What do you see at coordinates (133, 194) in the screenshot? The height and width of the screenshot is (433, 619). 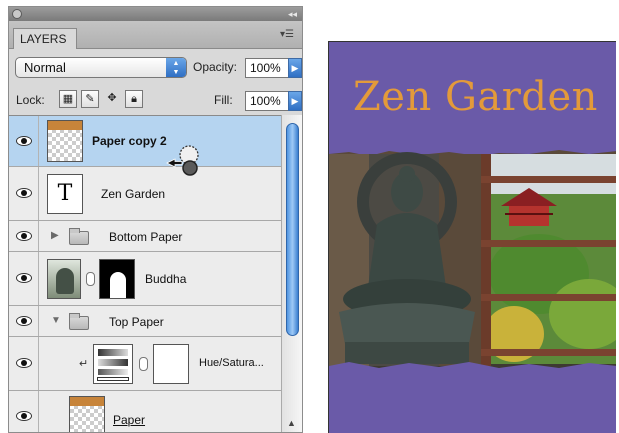 I see `layer-name: Zen Garden` at bounding box center [133, 194].